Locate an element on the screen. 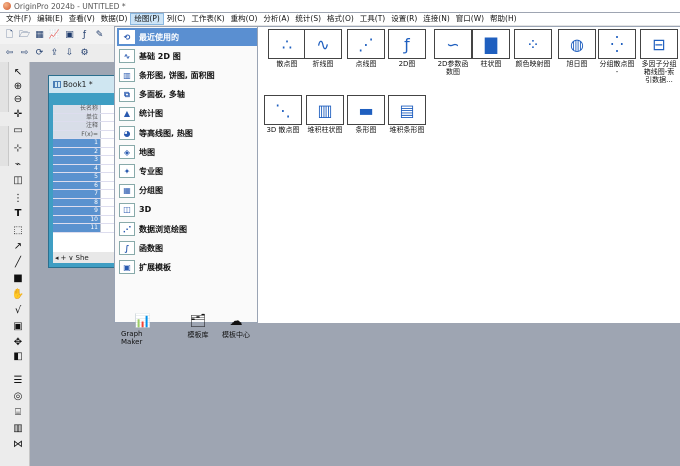 The height and width of the screenshot is (466, 680). gallery-item-bar: ▬ 条形图 is located at coordinates (366, 114).